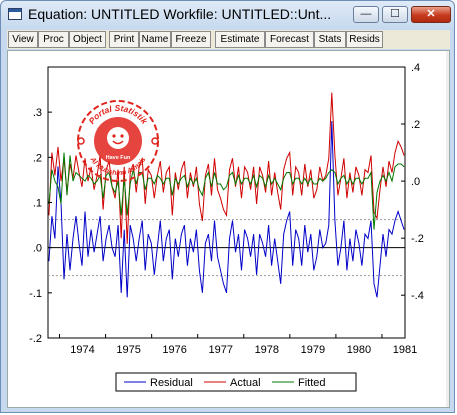  I want to click on x-axis-tick-label: 1980, so click(359, 350).